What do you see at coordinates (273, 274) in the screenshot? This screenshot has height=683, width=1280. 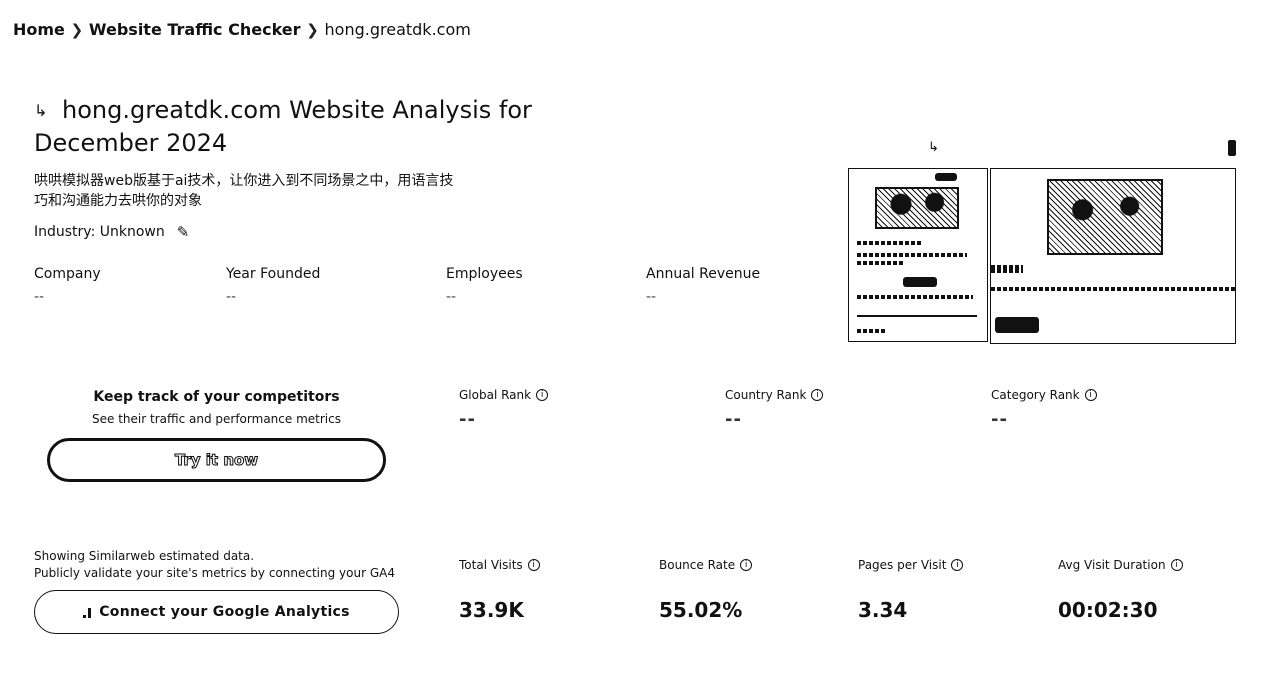 I see `fact-year-founded-label: Year Founded` at bounding box center [273, 274].